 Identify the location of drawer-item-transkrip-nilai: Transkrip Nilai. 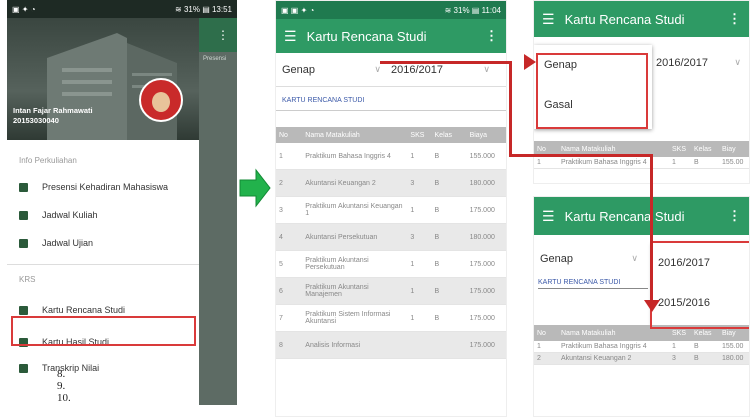
(103, 368).